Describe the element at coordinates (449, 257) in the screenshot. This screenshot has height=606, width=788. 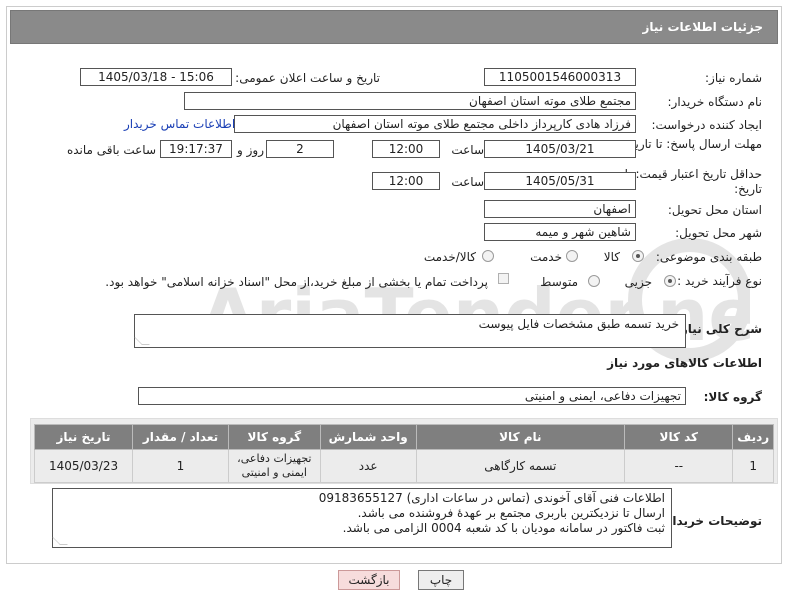
I see `category-option-goods-service: کالا/خدمت` at that location.